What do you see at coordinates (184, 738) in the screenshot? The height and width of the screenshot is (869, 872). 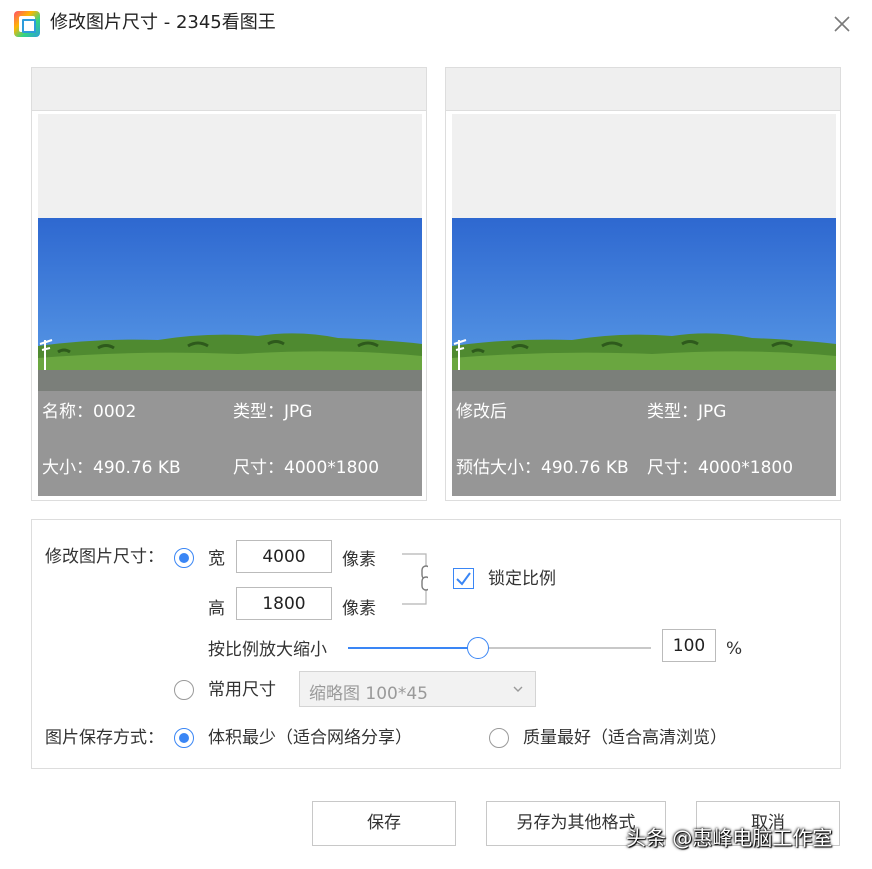 I see `smallest-size-radio` at bounding box center [184, 738].